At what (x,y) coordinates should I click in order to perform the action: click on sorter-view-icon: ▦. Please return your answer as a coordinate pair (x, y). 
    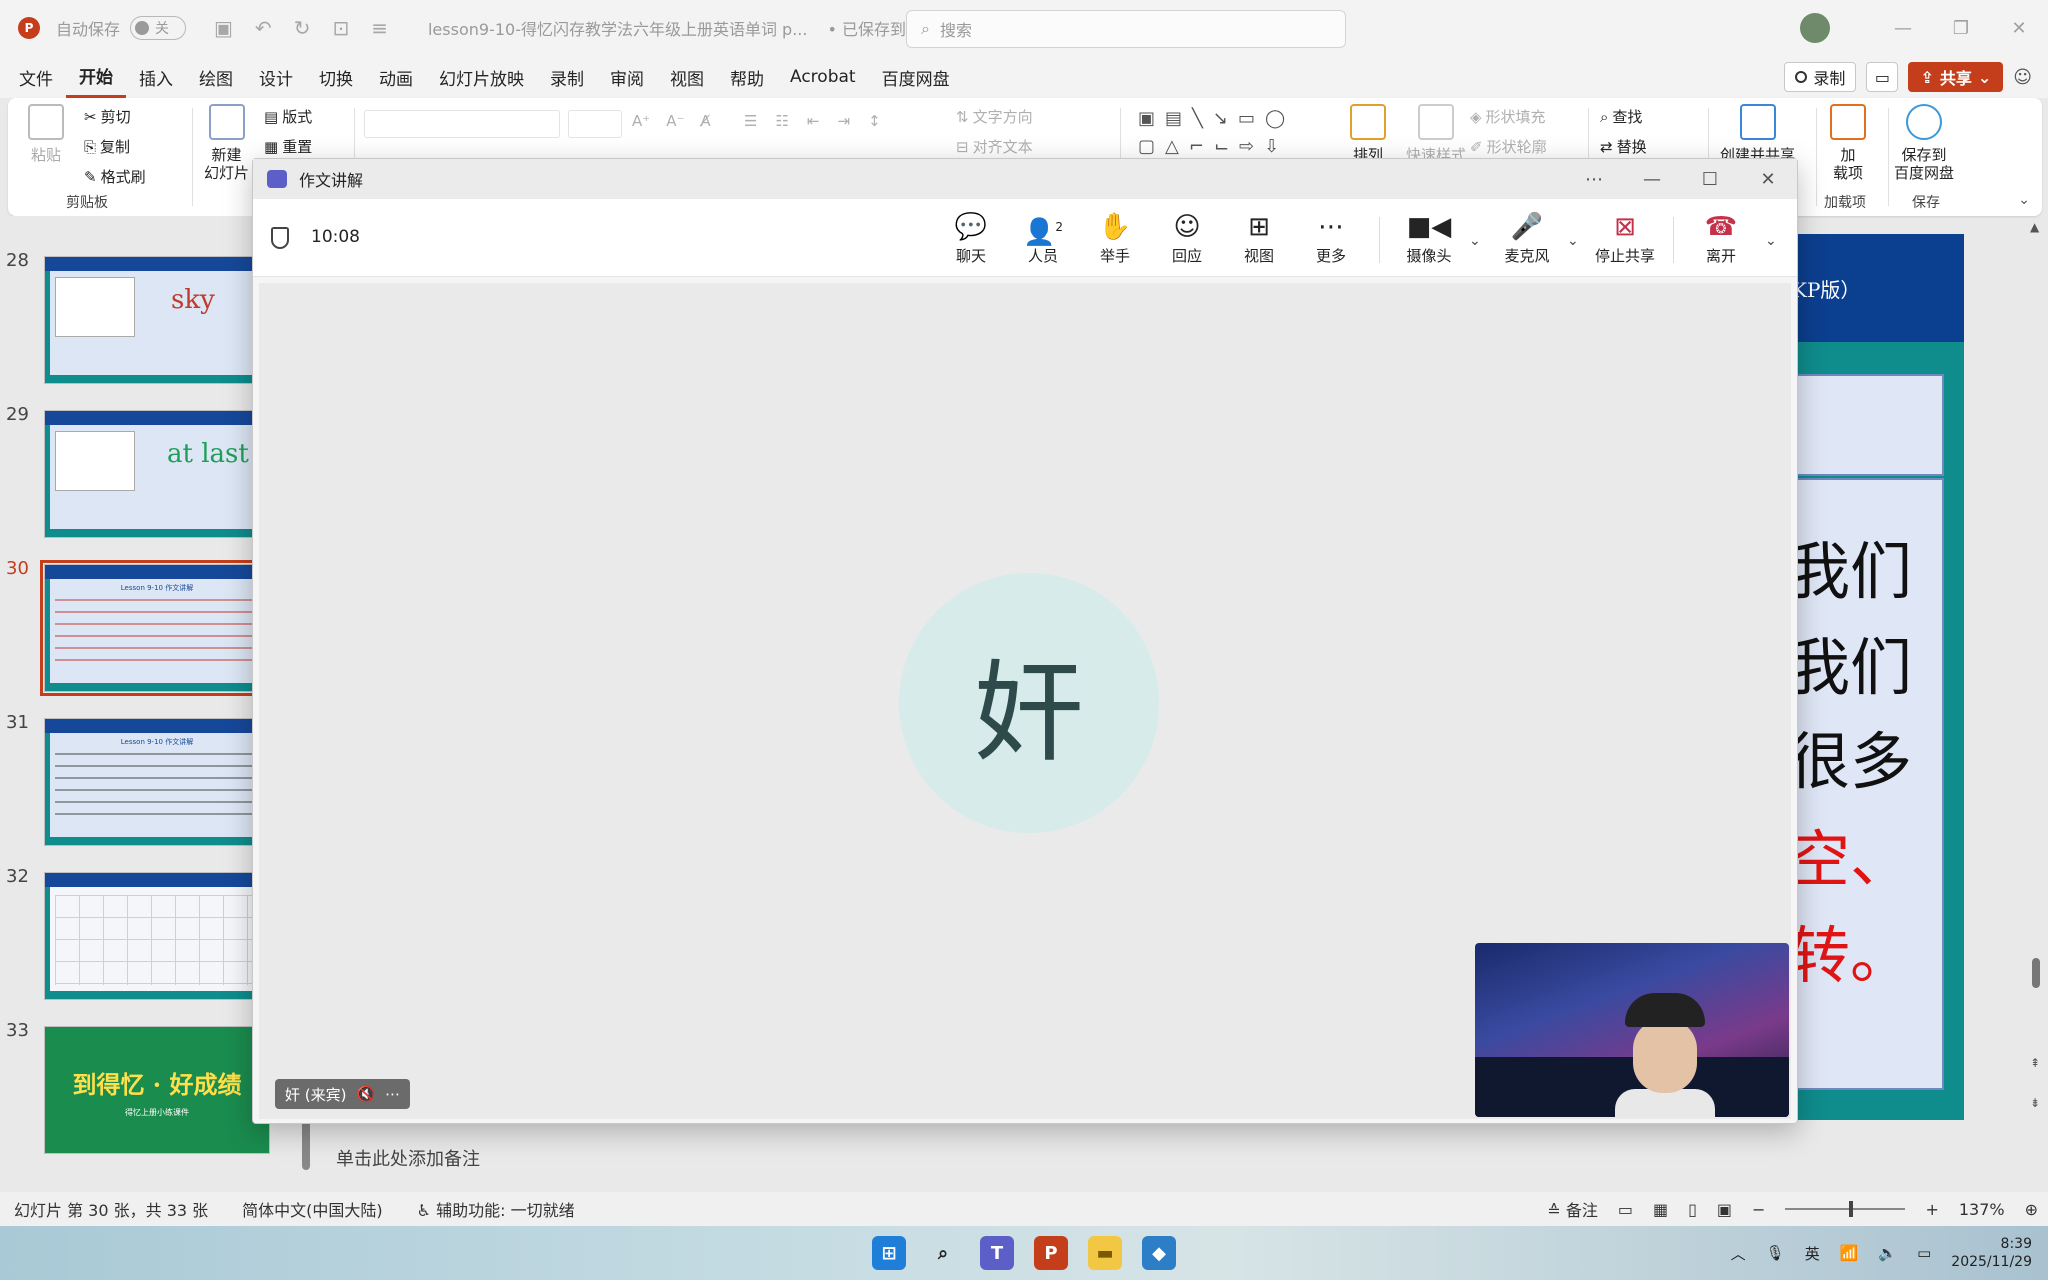
    Looking at the image, I should click on (1660, 1209).